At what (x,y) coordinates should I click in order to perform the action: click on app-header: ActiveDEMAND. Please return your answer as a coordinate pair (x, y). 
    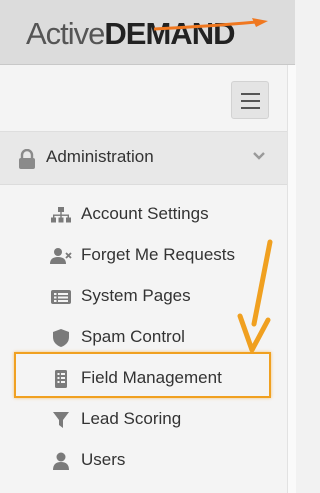
    Looking at the image, I should click on (147, 32).